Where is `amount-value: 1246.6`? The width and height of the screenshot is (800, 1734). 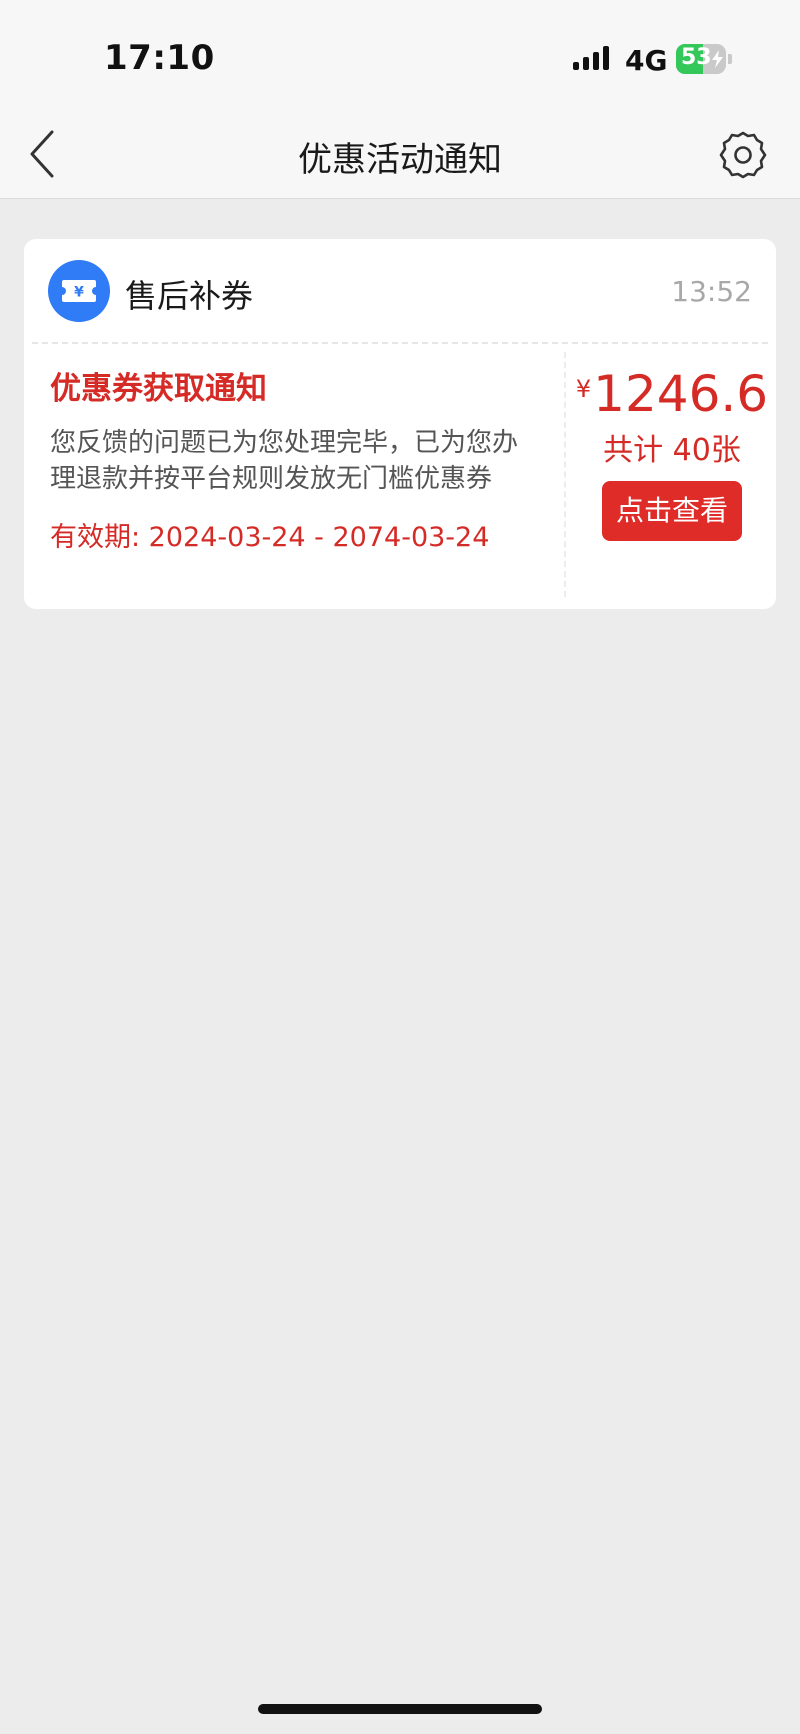 amount-value: 1246.6 is located at coordinates (681, 394).